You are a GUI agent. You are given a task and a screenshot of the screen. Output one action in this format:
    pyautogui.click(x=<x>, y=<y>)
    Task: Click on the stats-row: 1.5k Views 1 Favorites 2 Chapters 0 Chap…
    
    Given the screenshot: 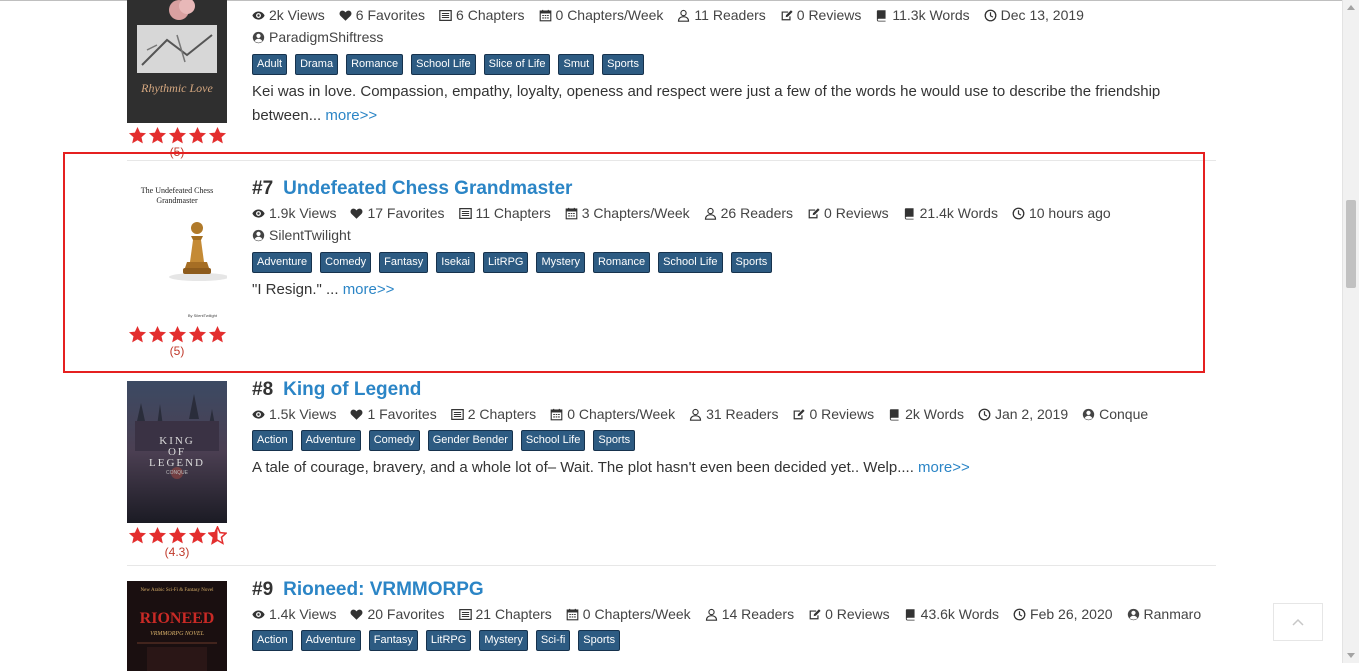 What is the action you would take?
    pyautogui.click(x=732, y=414)
    